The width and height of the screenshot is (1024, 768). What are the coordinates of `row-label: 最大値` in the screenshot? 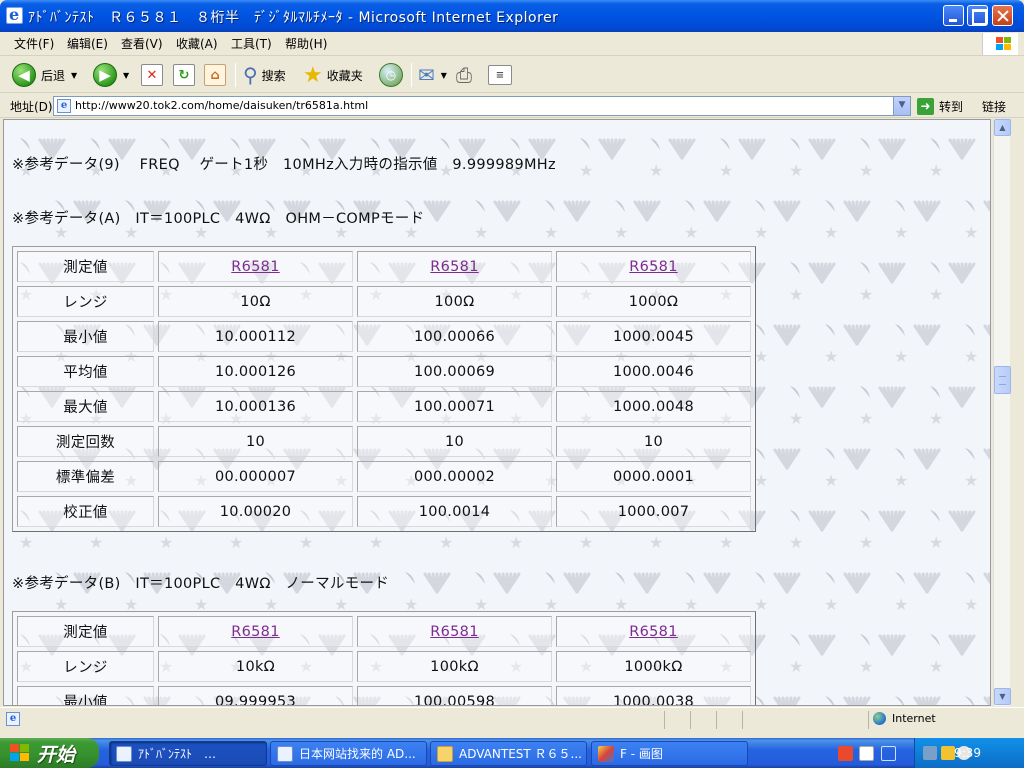 It's located at (85, 406).